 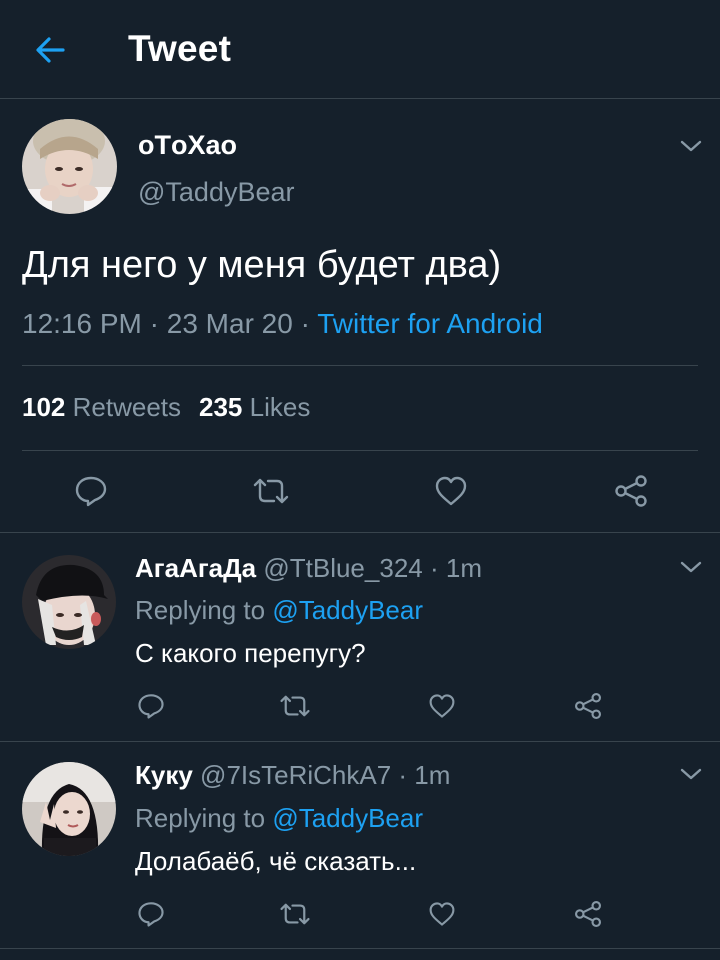 I want to click on tweet-stats: 102 Retweets 235 Likes, so click(x=166, y=407).